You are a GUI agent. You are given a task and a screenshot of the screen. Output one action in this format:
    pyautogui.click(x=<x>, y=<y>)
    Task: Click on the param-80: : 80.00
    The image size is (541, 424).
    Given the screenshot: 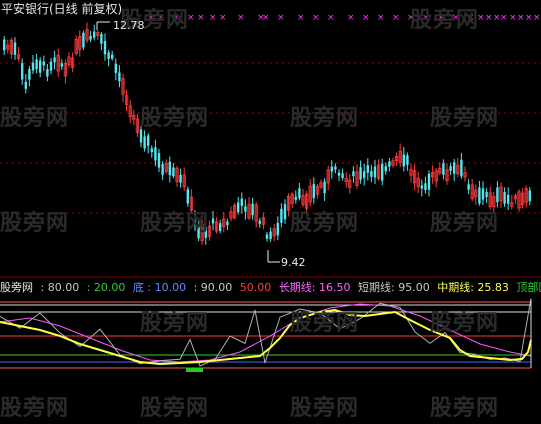 What is the action you would take?
    pyautogui.click(x=60, y=287)
    